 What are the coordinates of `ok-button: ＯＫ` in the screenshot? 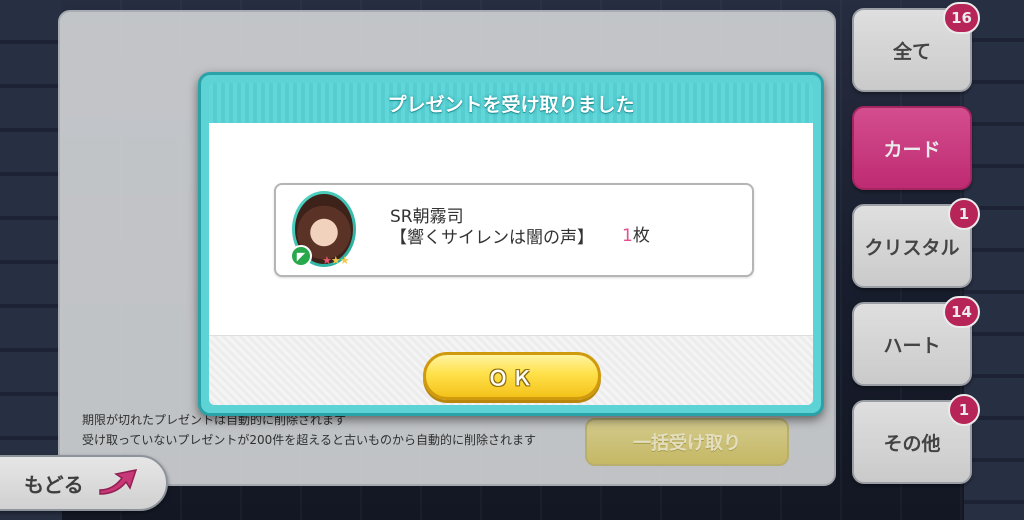 It's located at (512, 376).